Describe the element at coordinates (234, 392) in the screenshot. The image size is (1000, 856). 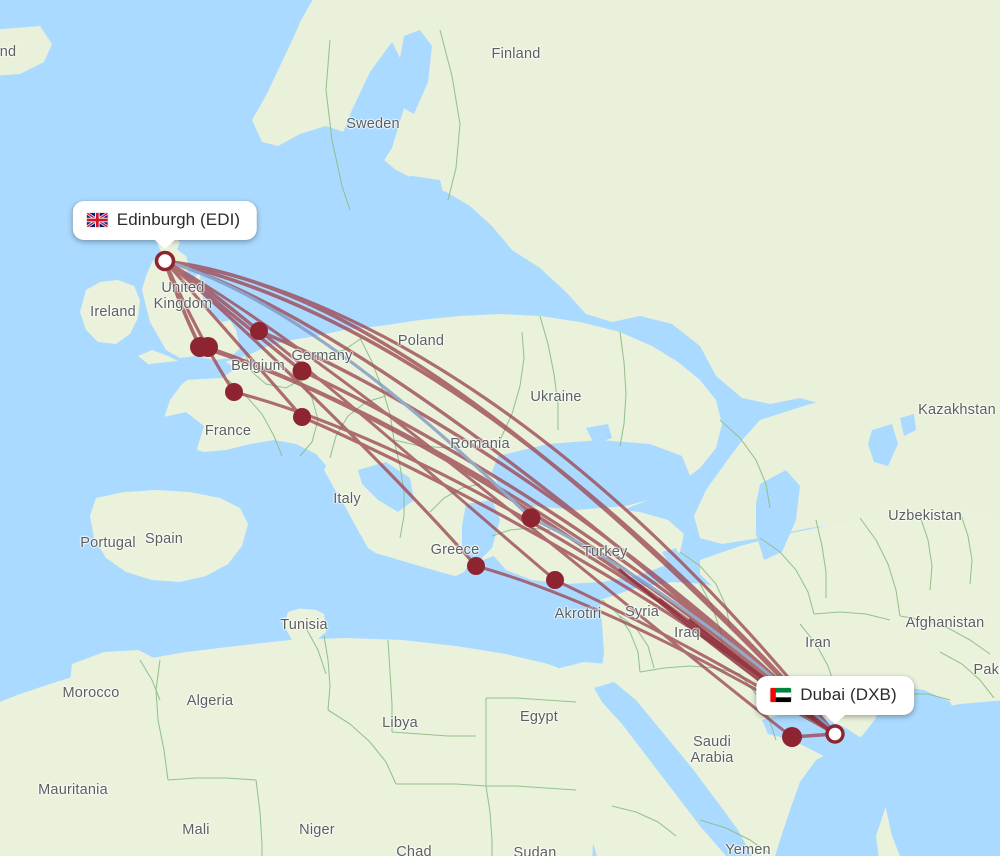
I see `marker-paris` at that location.